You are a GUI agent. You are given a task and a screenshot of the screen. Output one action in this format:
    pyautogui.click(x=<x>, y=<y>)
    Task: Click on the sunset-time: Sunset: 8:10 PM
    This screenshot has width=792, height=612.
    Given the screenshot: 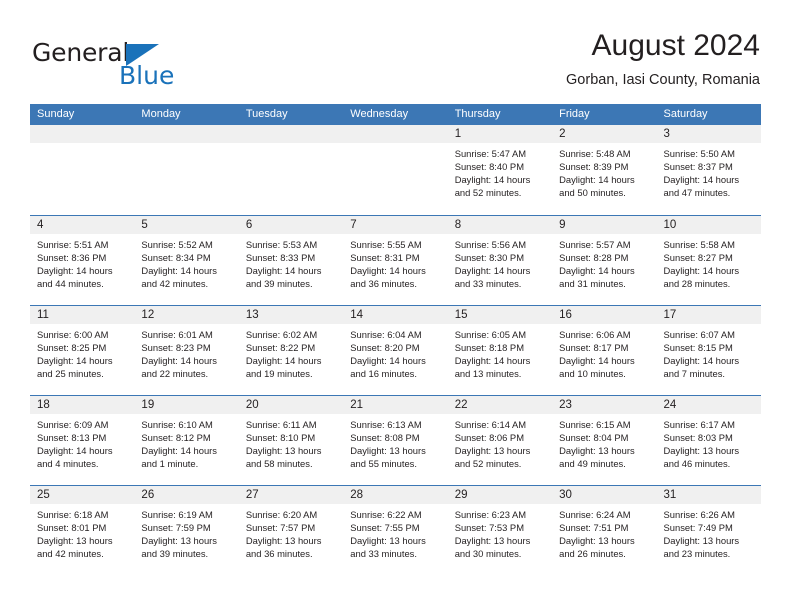 What is the action you would take?
    pyautogui.click(x=280, y=438)
    